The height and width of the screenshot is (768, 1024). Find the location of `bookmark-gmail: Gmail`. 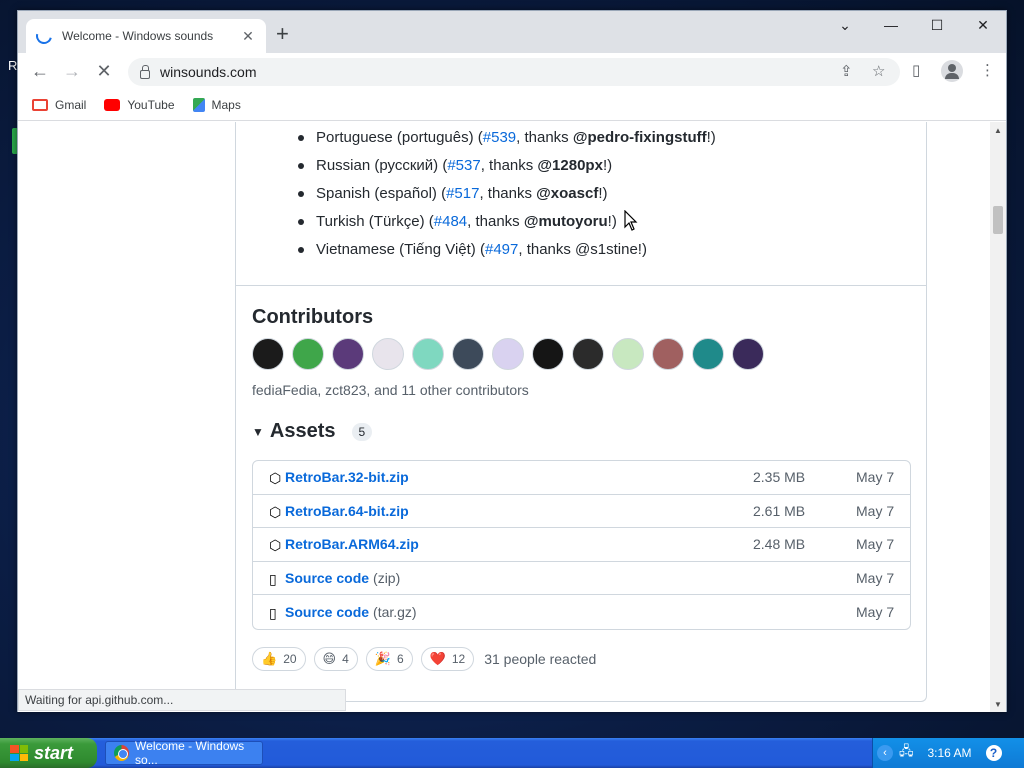

bookmark-gmail: Gmail is located at coordinates (59, 105).